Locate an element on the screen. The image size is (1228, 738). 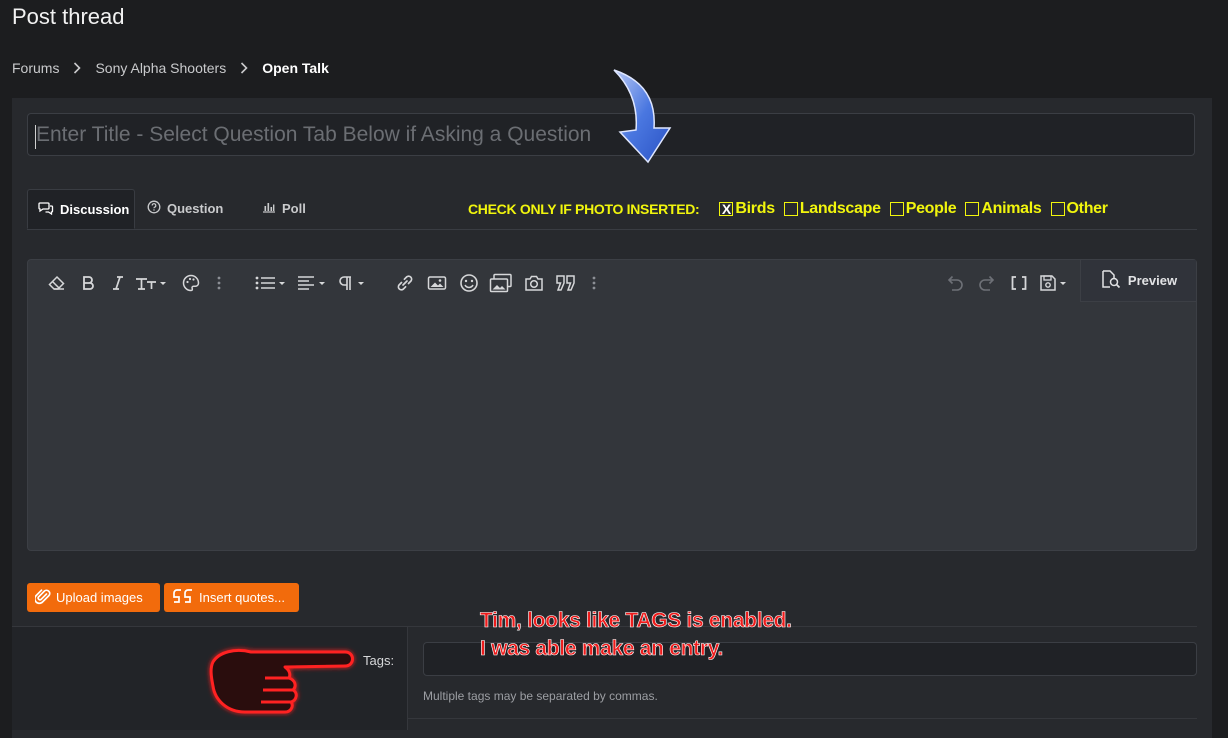
paragraph-icon is located at coordinates (353, 283).